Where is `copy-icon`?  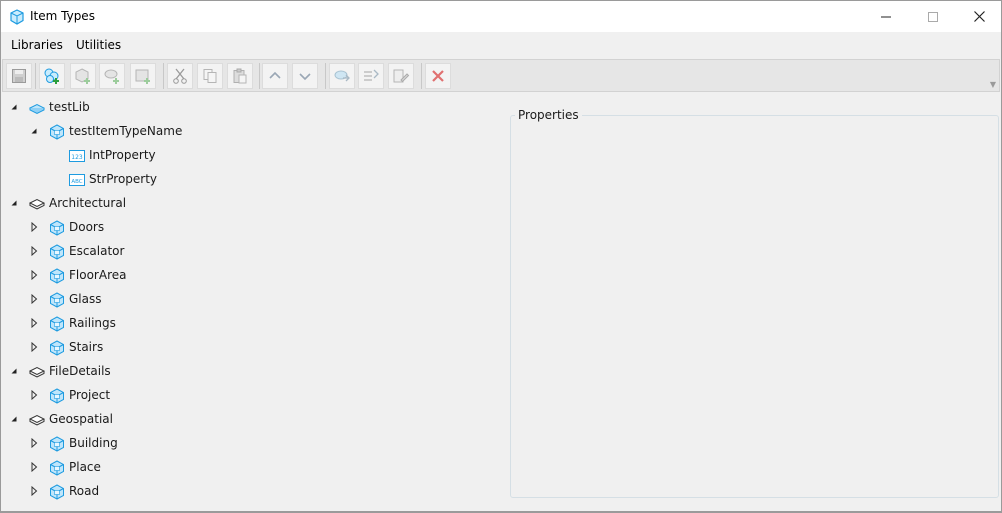
copy-icon is located at coordinates (210, 76).